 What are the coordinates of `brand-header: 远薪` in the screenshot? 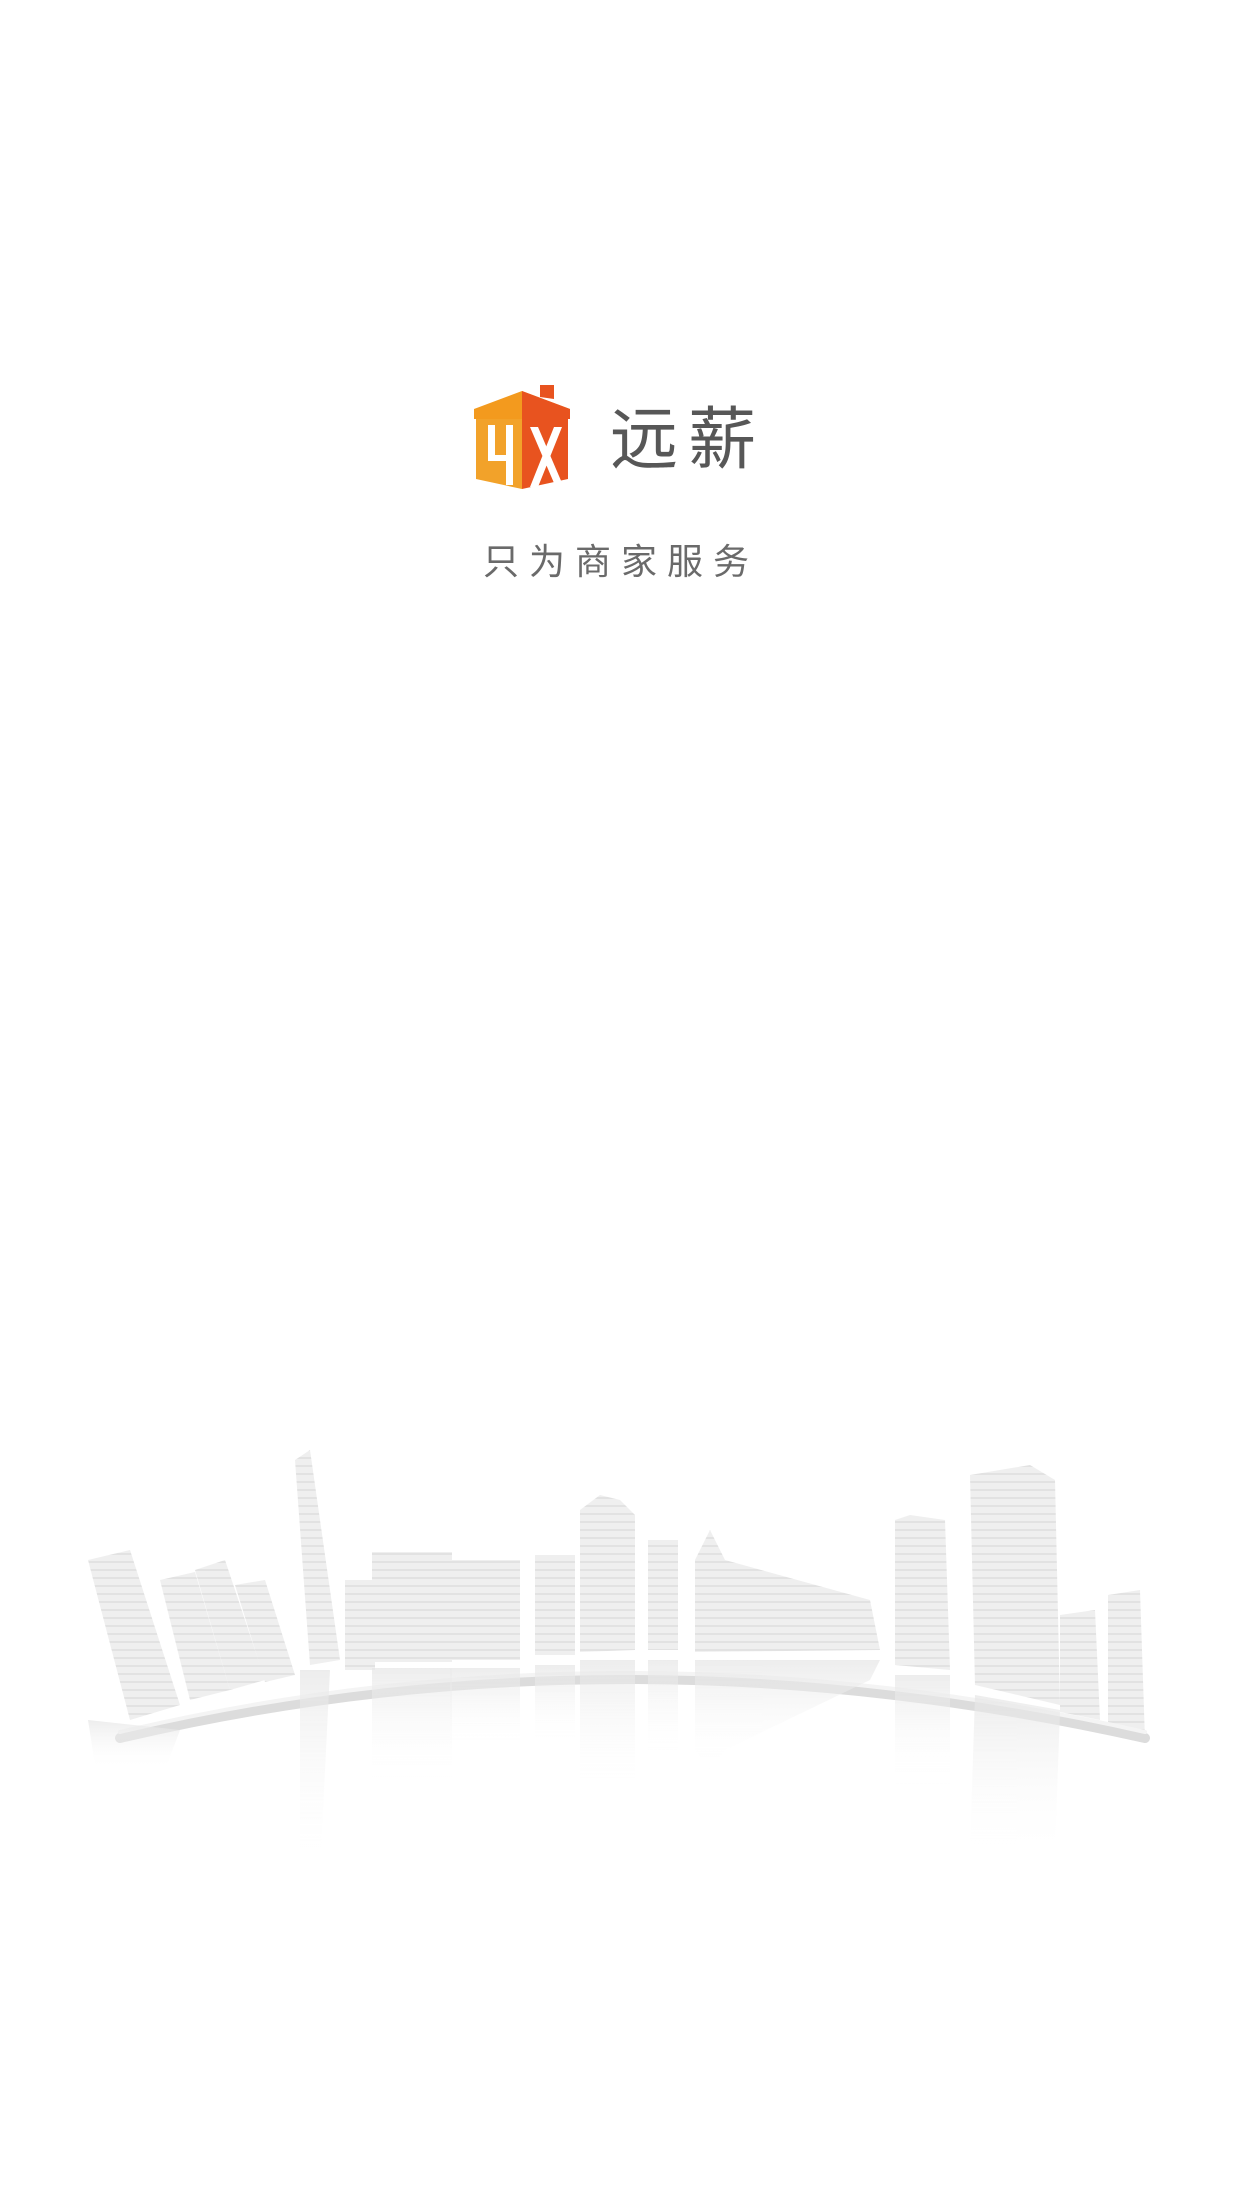 It's located at (618, 441).